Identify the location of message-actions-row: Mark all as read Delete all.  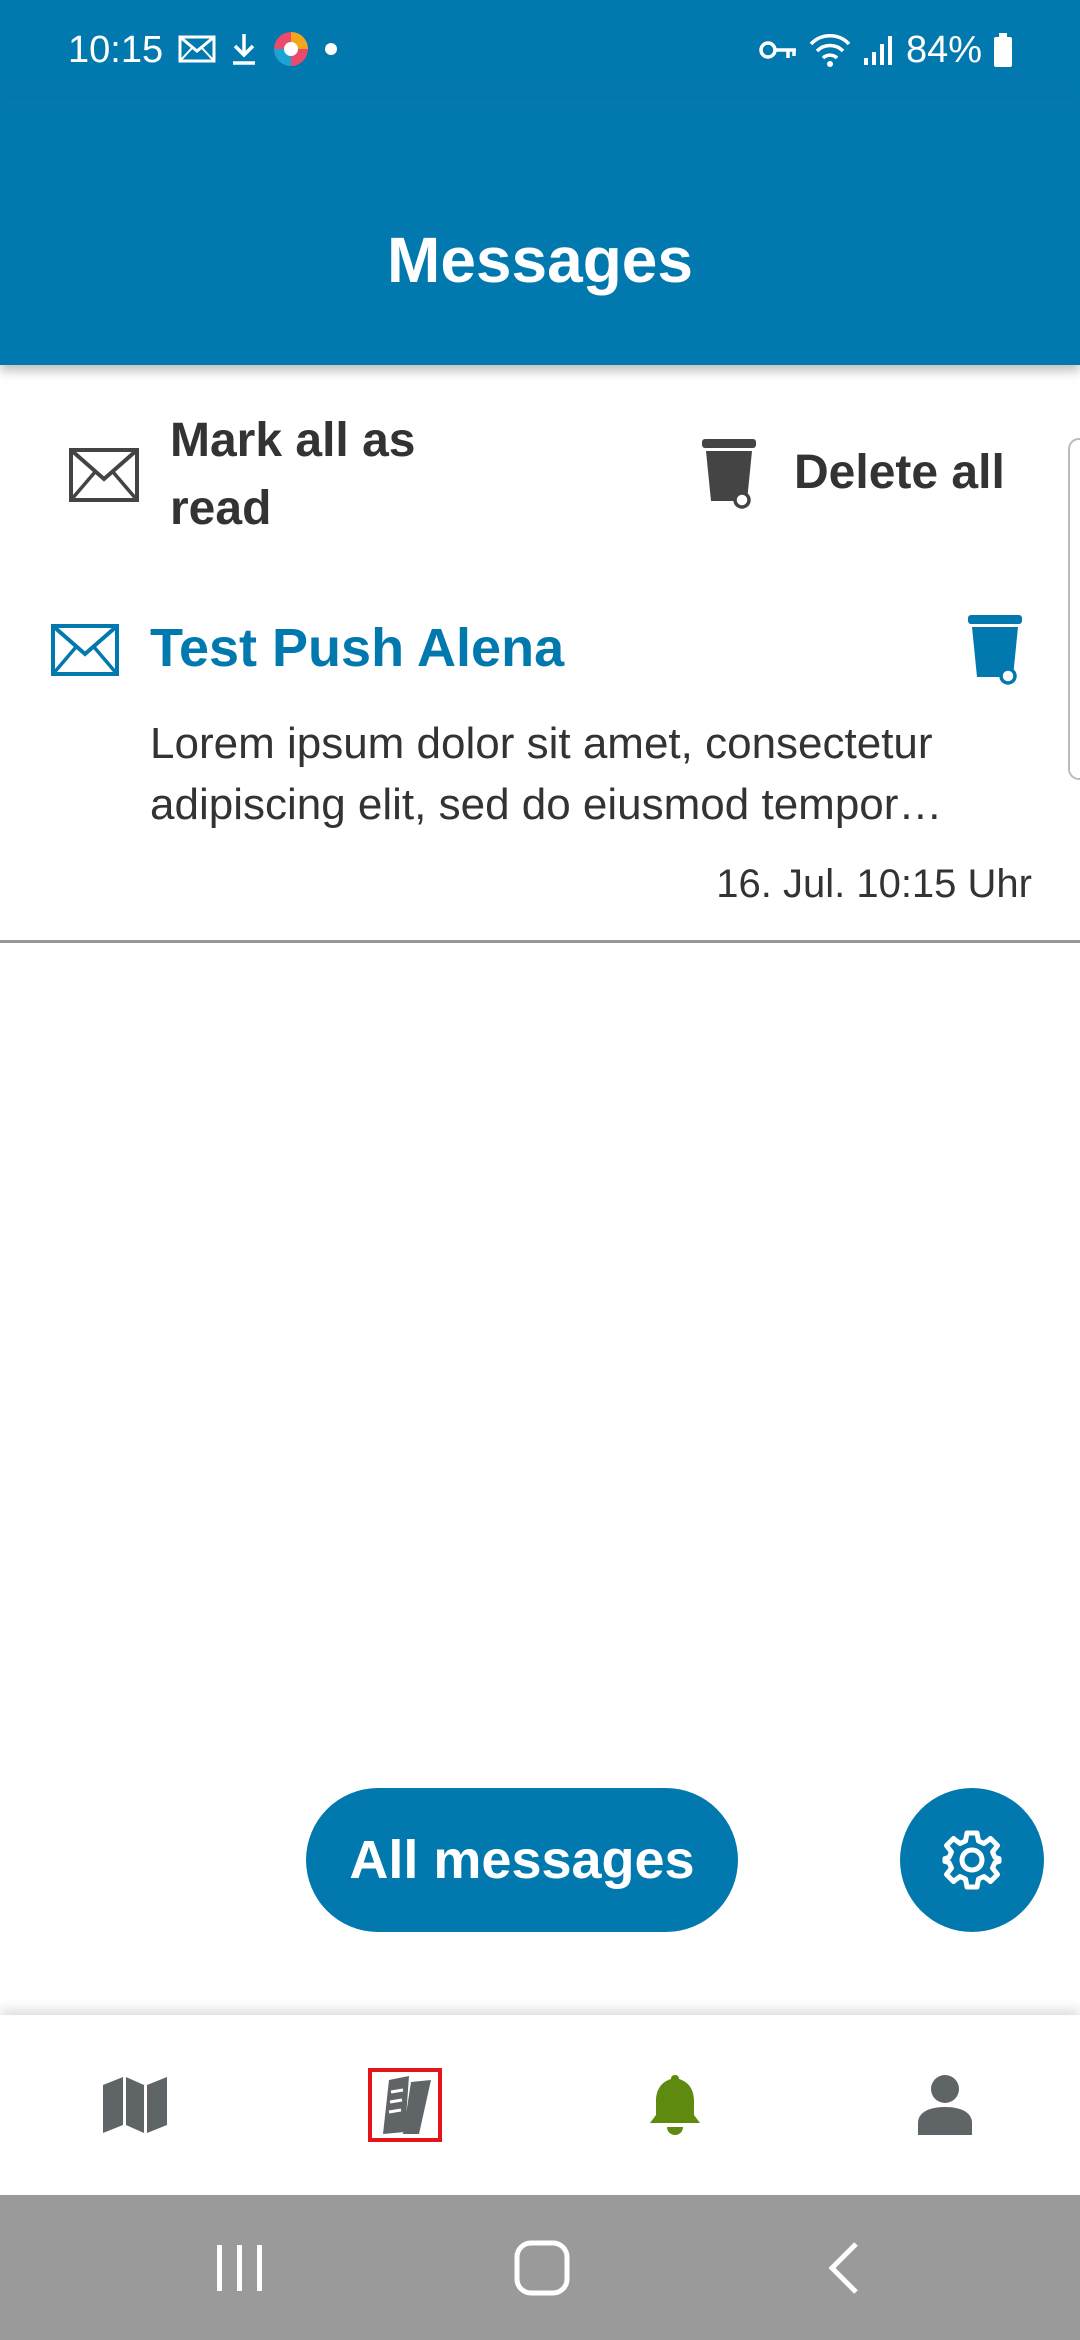
(540, 470).